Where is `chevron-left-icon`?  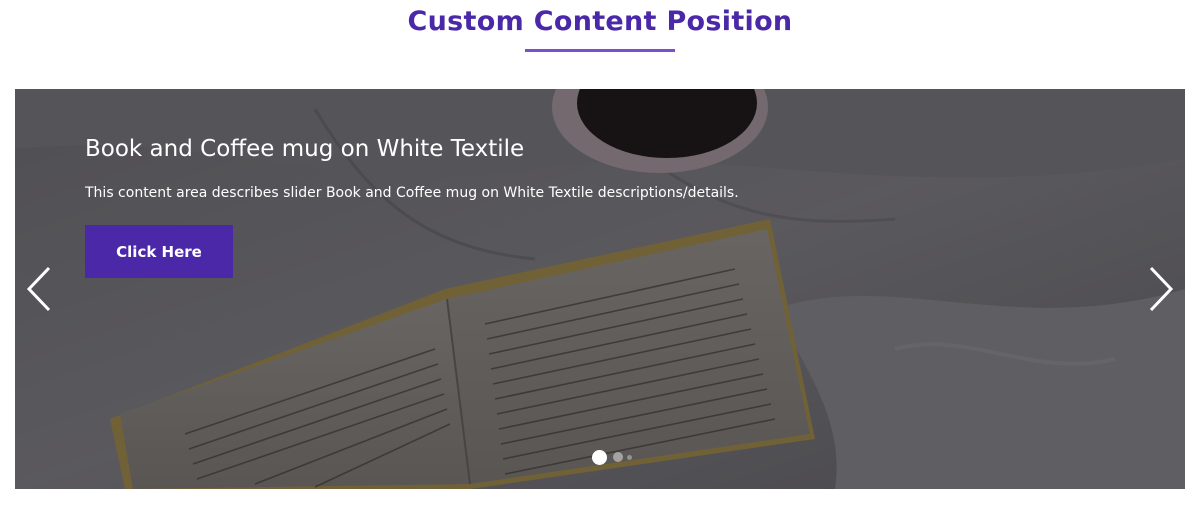
chevron-left-icon is located at coordinates (38, 289).